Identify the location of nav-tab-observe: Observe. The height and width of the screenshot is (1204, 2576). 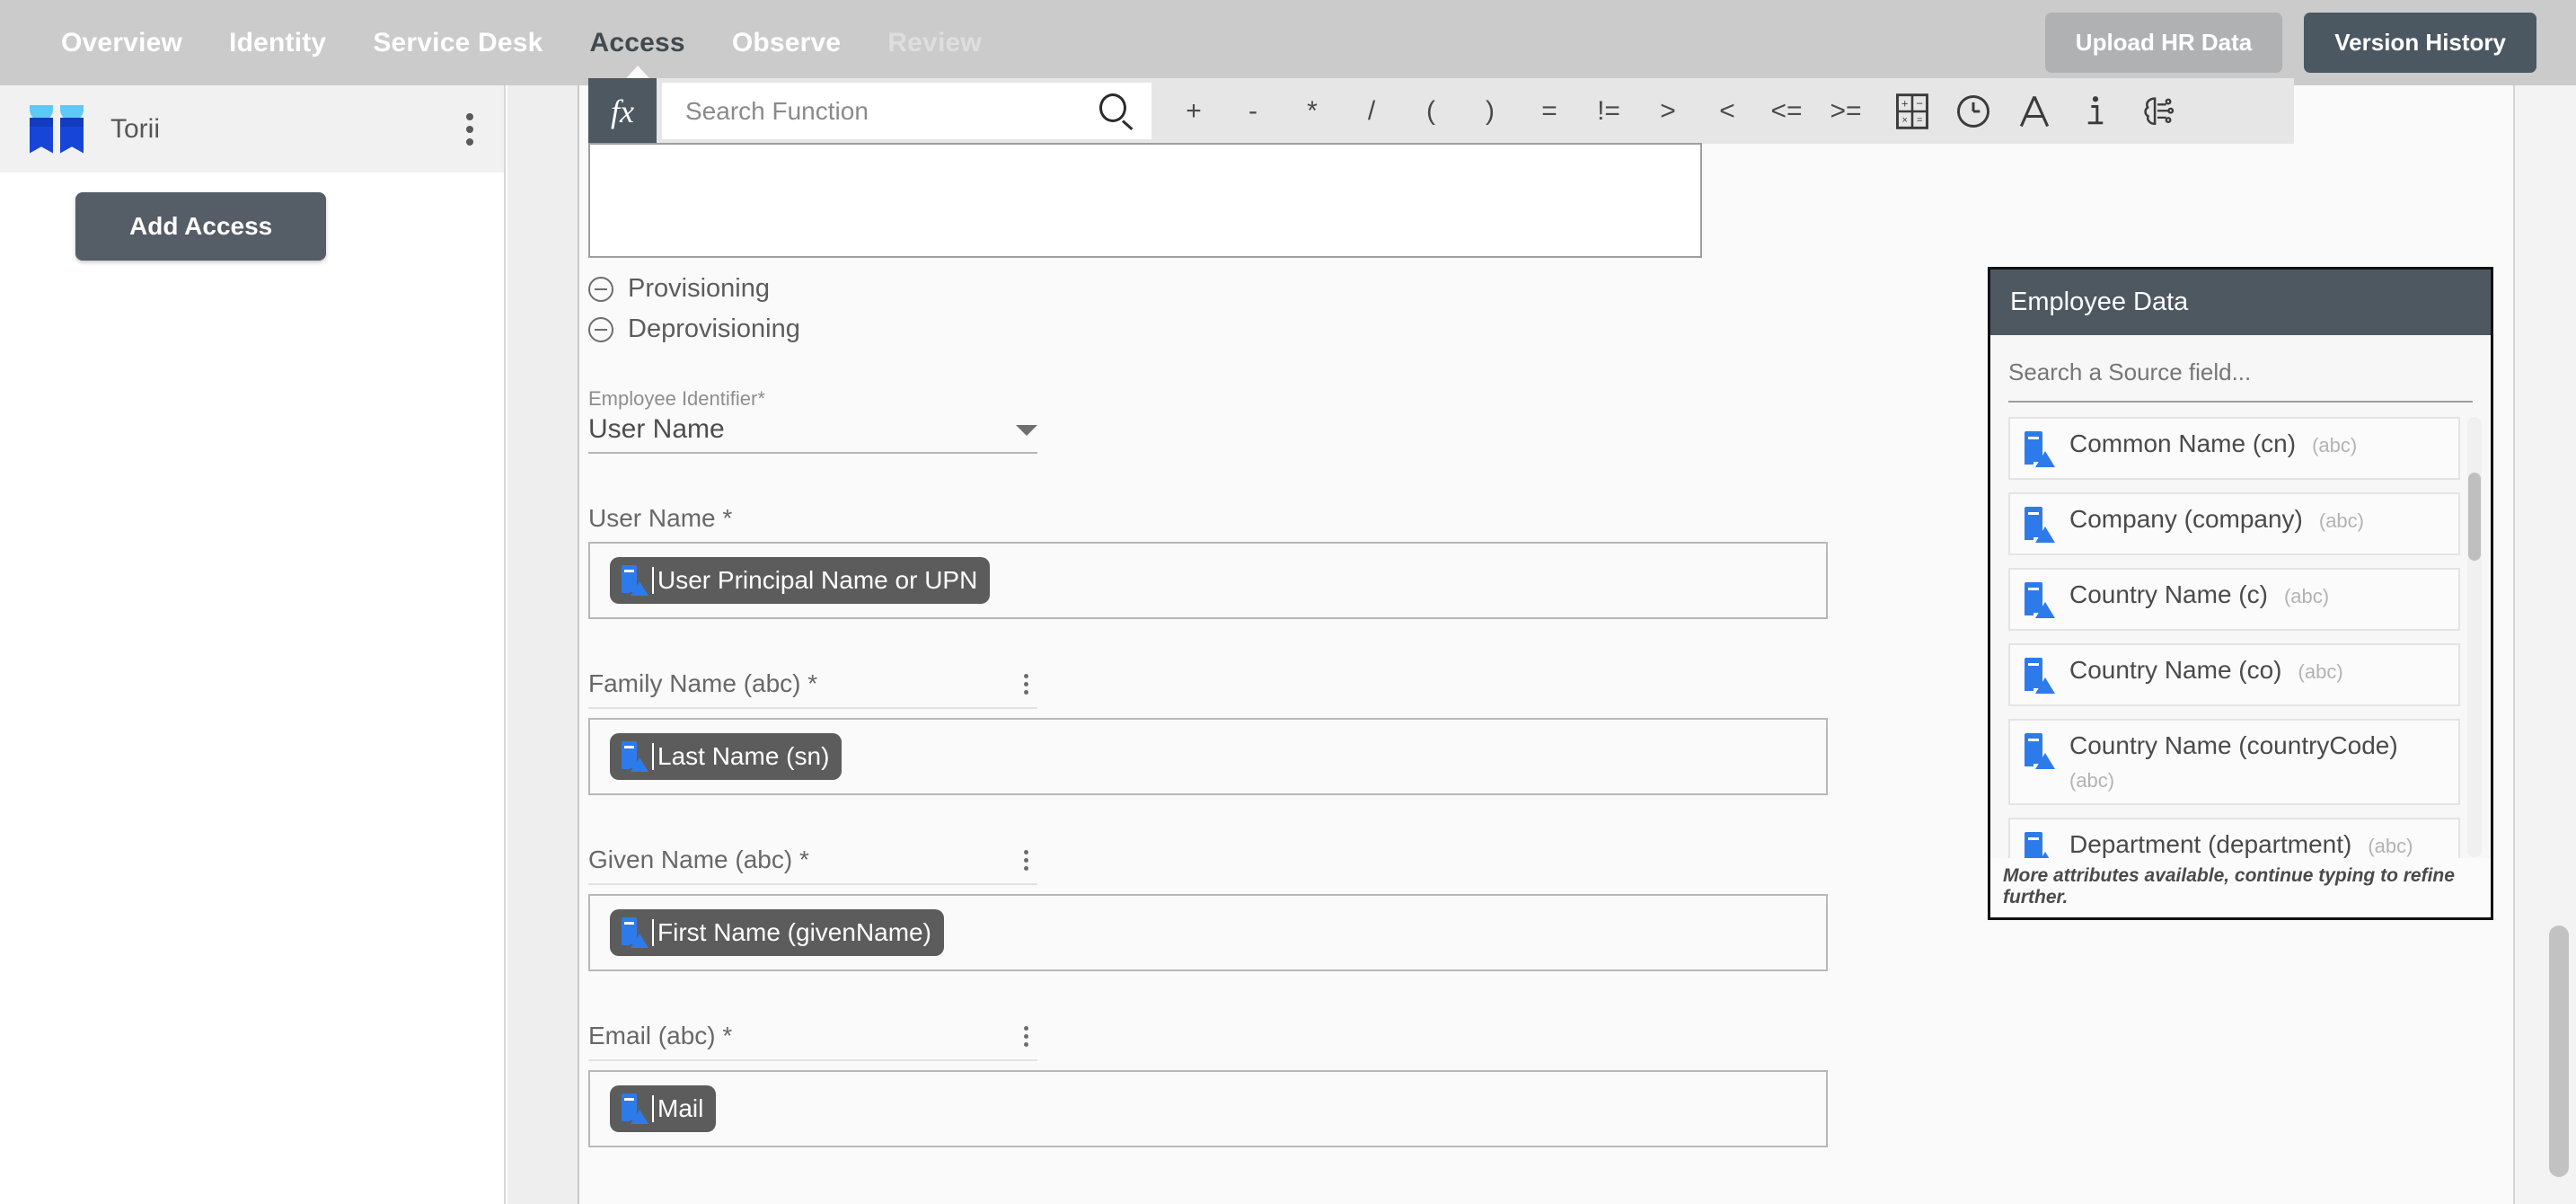
(786, 42).